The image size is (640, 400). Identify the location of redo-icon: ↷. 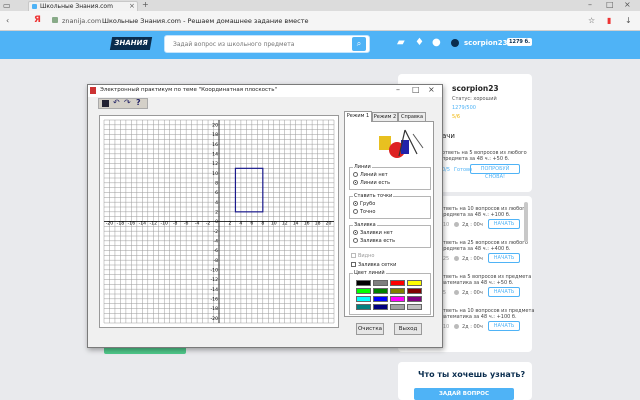
(127, 102).